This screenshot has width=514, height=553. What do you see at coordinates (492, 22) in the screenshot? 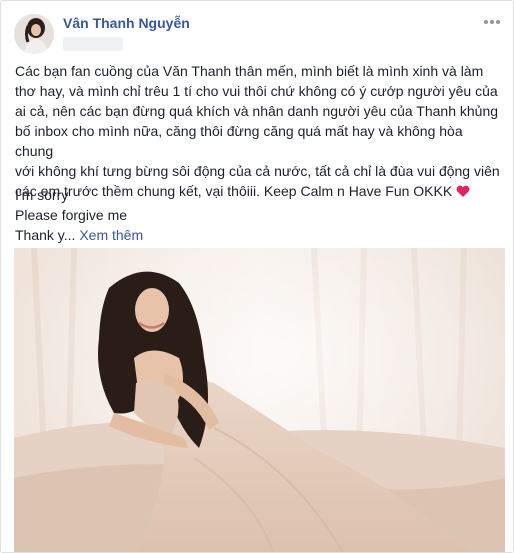
I see `more-options-icon` at bounding box center [492, 22].